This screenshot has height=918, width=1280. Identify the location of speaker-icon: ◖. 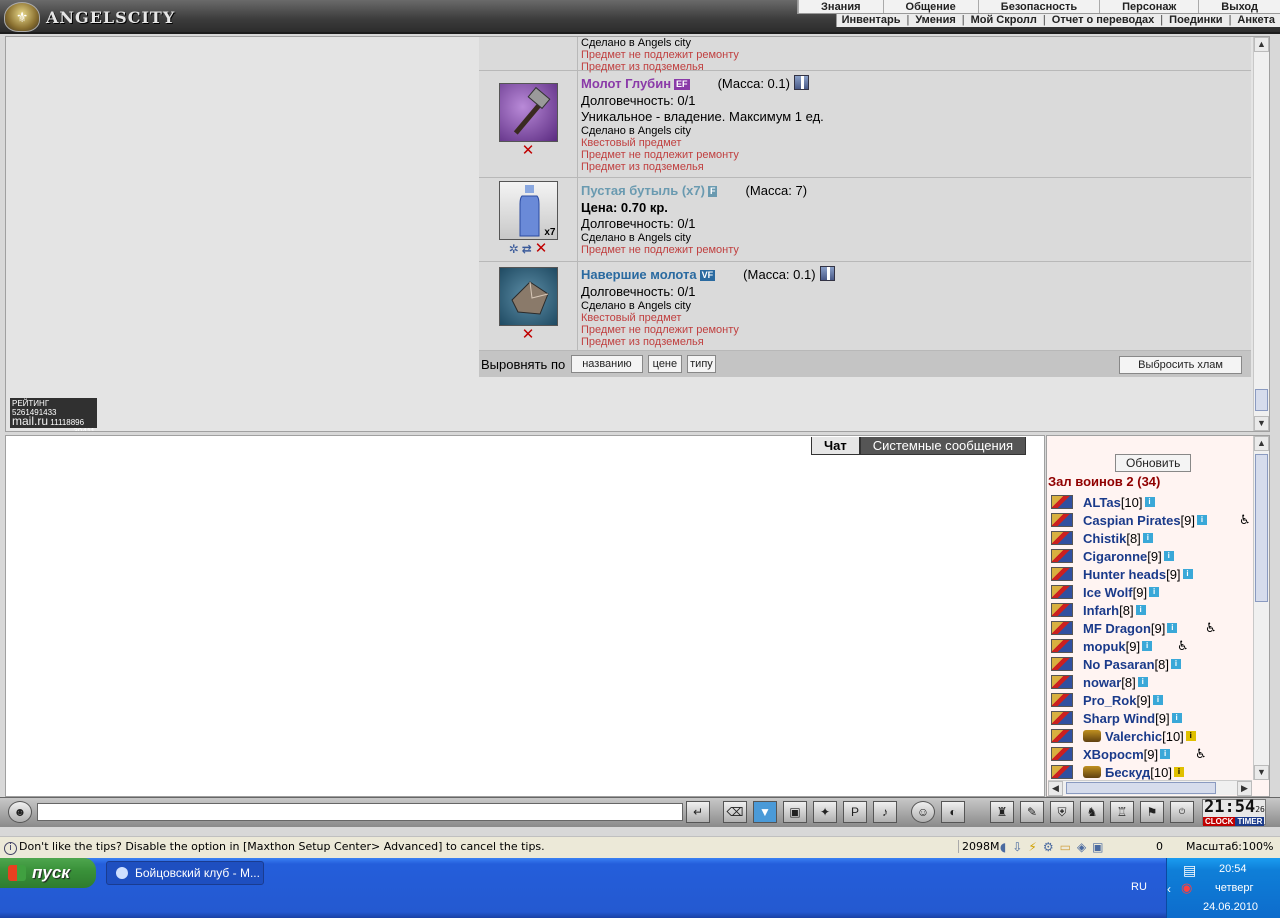
(1003, 847).